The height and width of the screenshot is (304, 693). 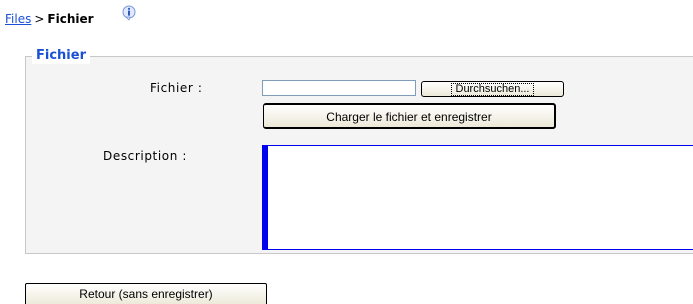 I want to click on description-label: Description :, so click(x=145, y=156).